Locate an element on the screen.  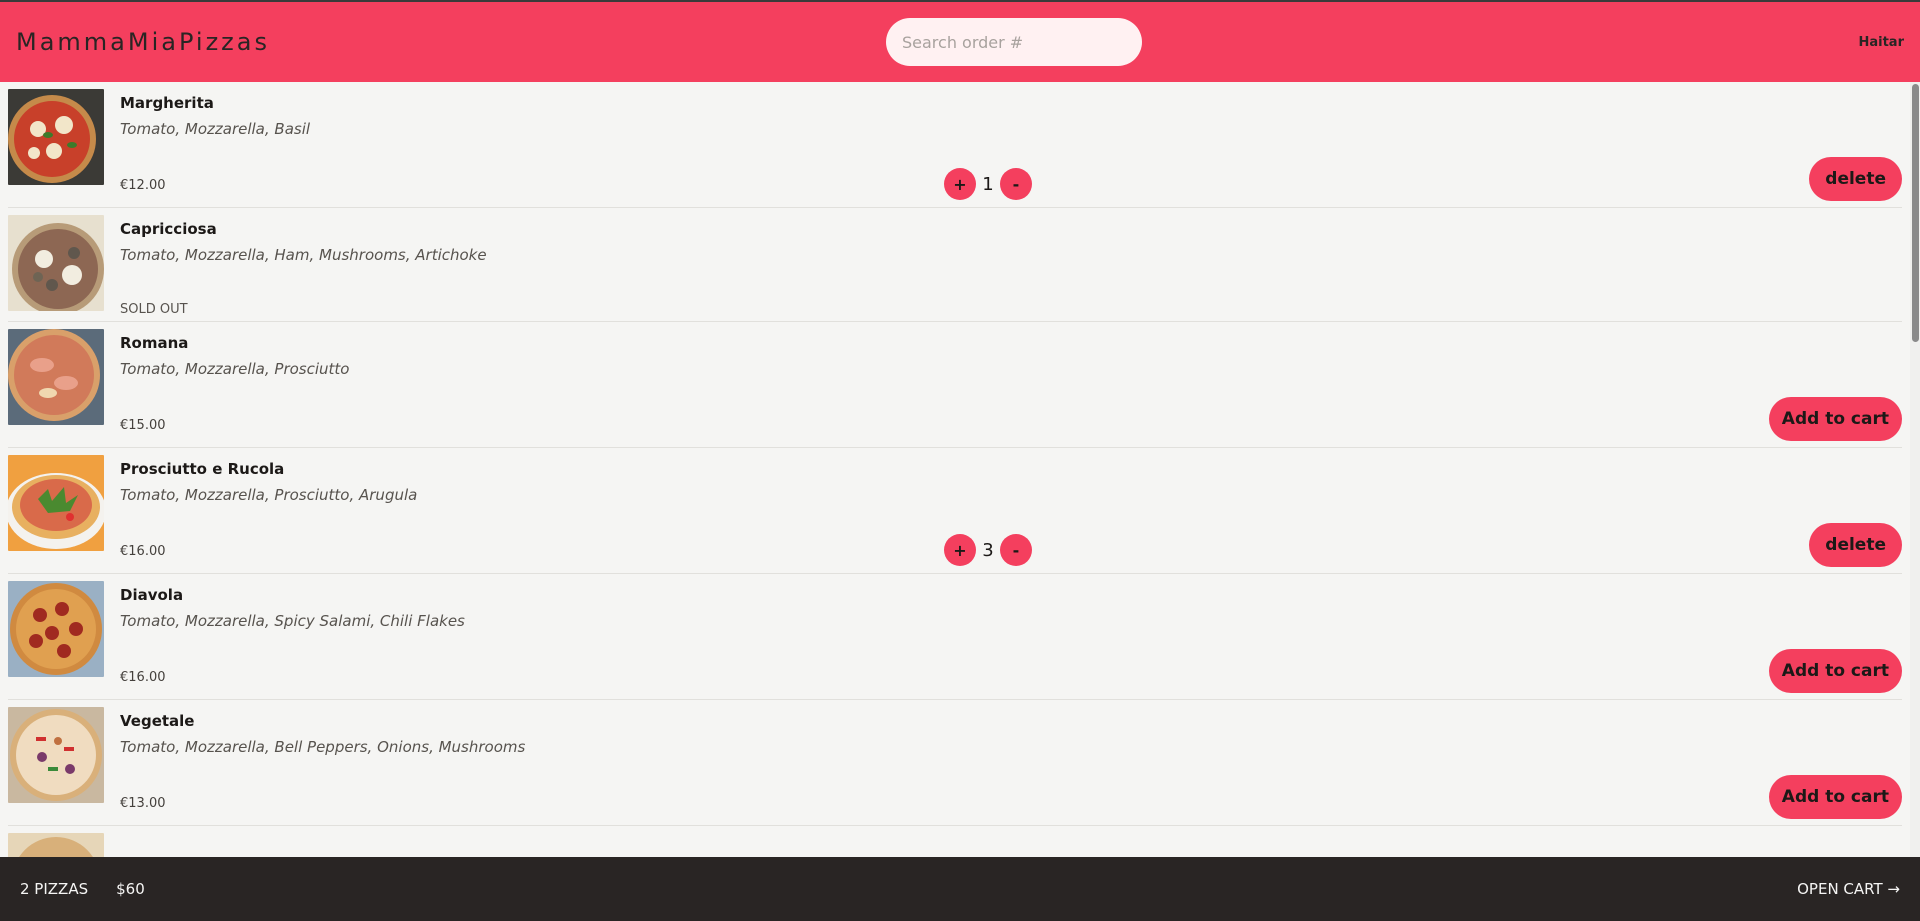
scrollbar-thumb is located at coordinates (1915, 213).